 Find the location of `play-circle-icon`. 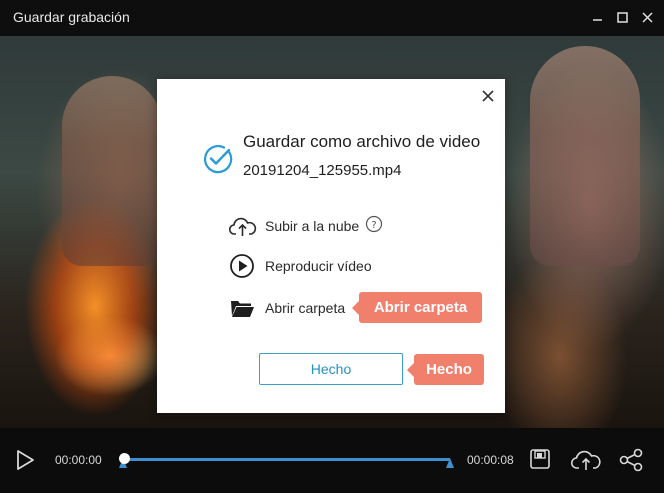

play-circle-icon is located at coordinates (243, 266).